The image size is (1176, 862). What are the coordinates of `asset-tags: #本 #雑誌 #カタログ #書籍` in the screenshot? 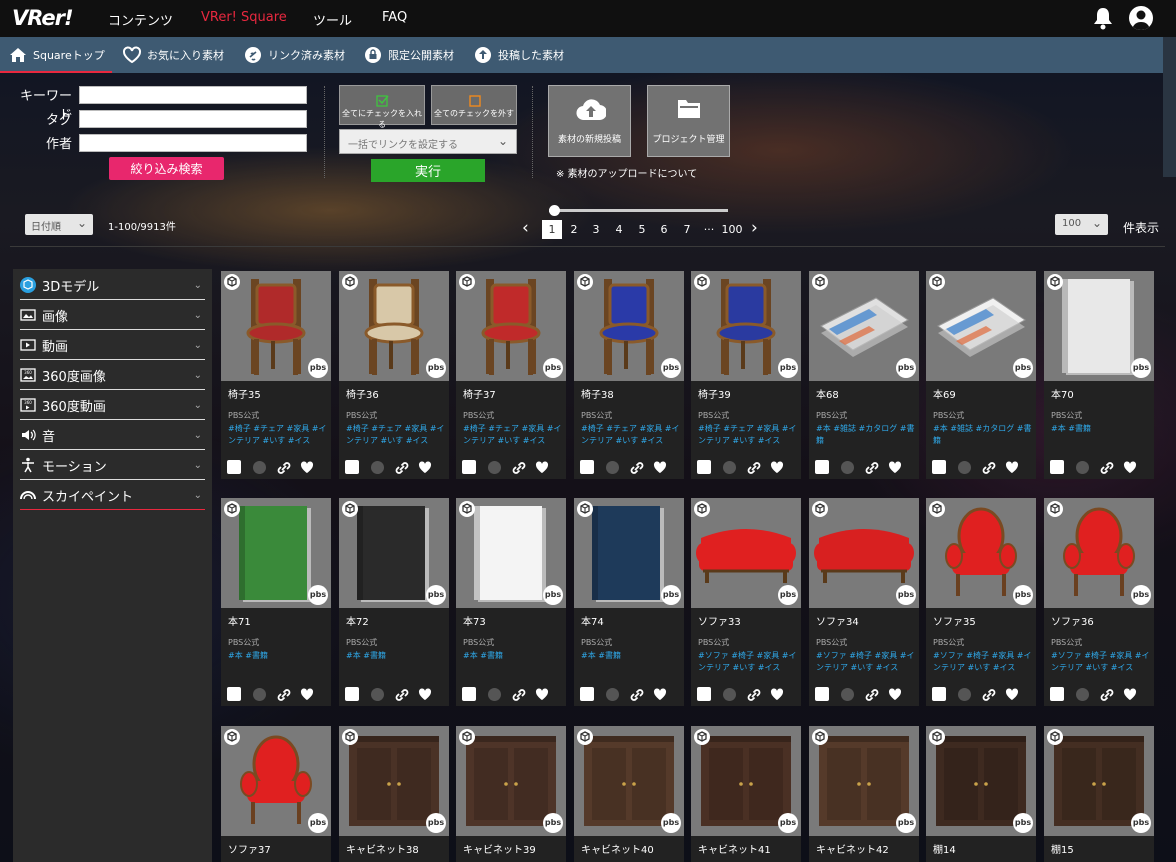 It's located at (866, 435).